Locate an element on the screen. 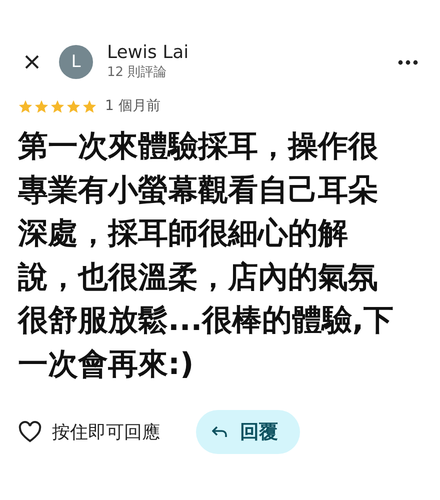  review-count: 12 則評論 is located at coordinates (137, 73).